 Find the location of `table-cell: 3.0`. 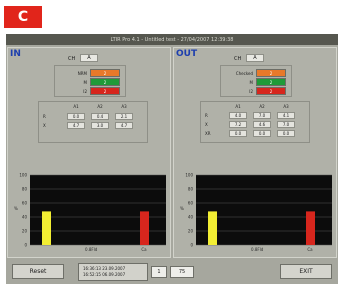

table-cell: 3.0 is located at coordinates (100, 125).